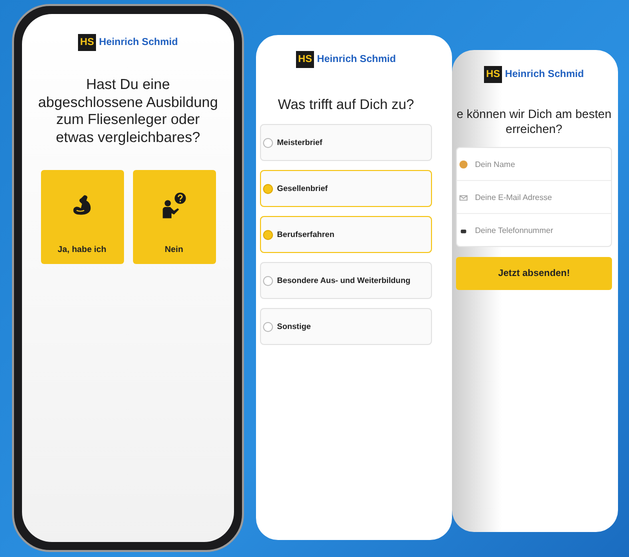 Image resolution: width=629 pixels, height=557 pixels. I want to click on input-field: Dein Name, so click(537, 164).